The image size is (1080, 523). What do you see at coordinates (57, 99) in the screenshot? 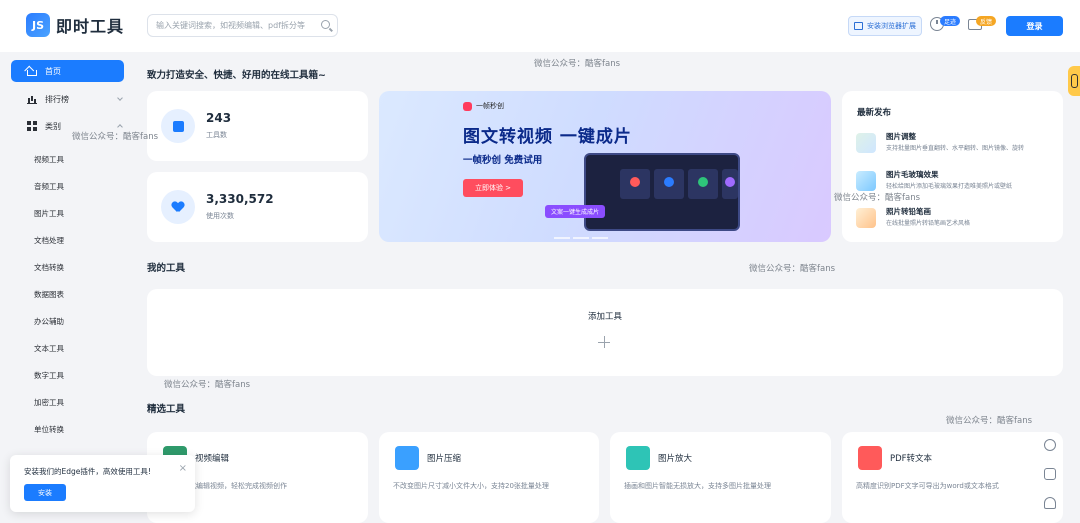
I see `sidebar-item-label: 排行榜` at bounding box center [57, 99].